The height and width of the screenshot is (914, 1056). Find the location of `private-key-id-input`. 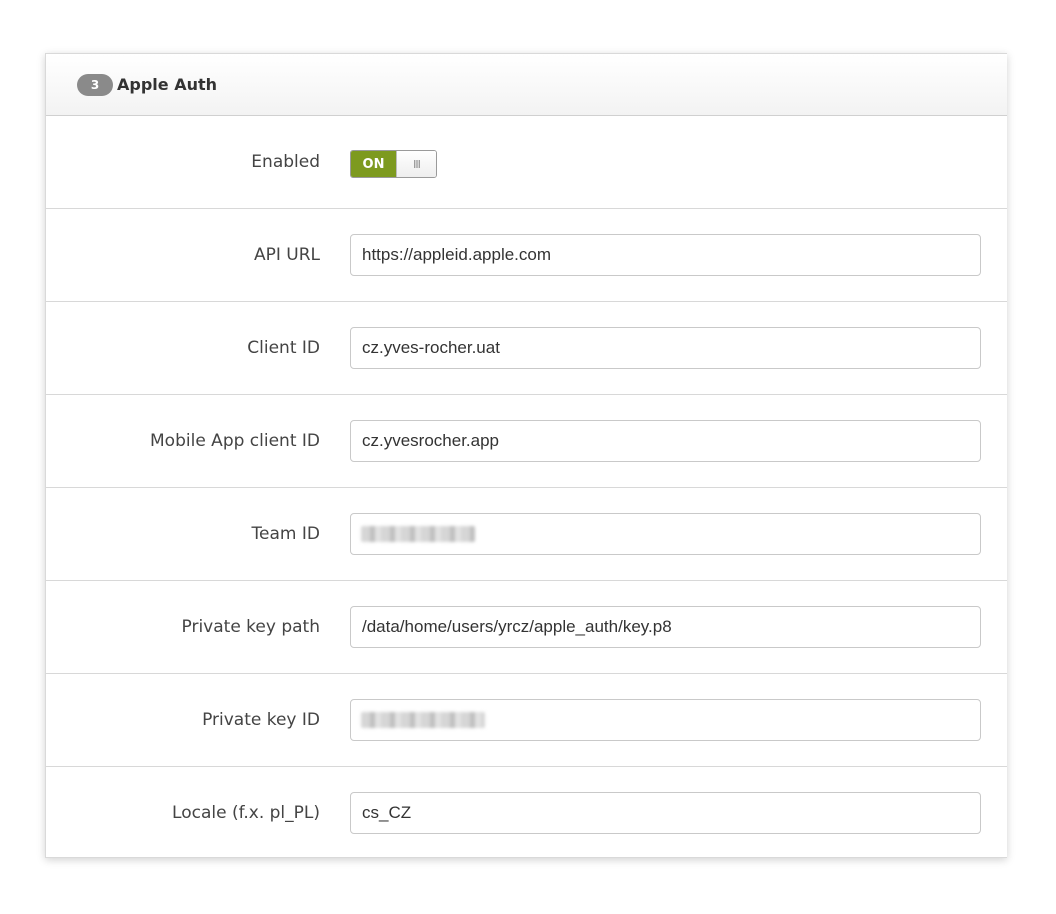

private-key-id-input is located at coordinates (665, 720).